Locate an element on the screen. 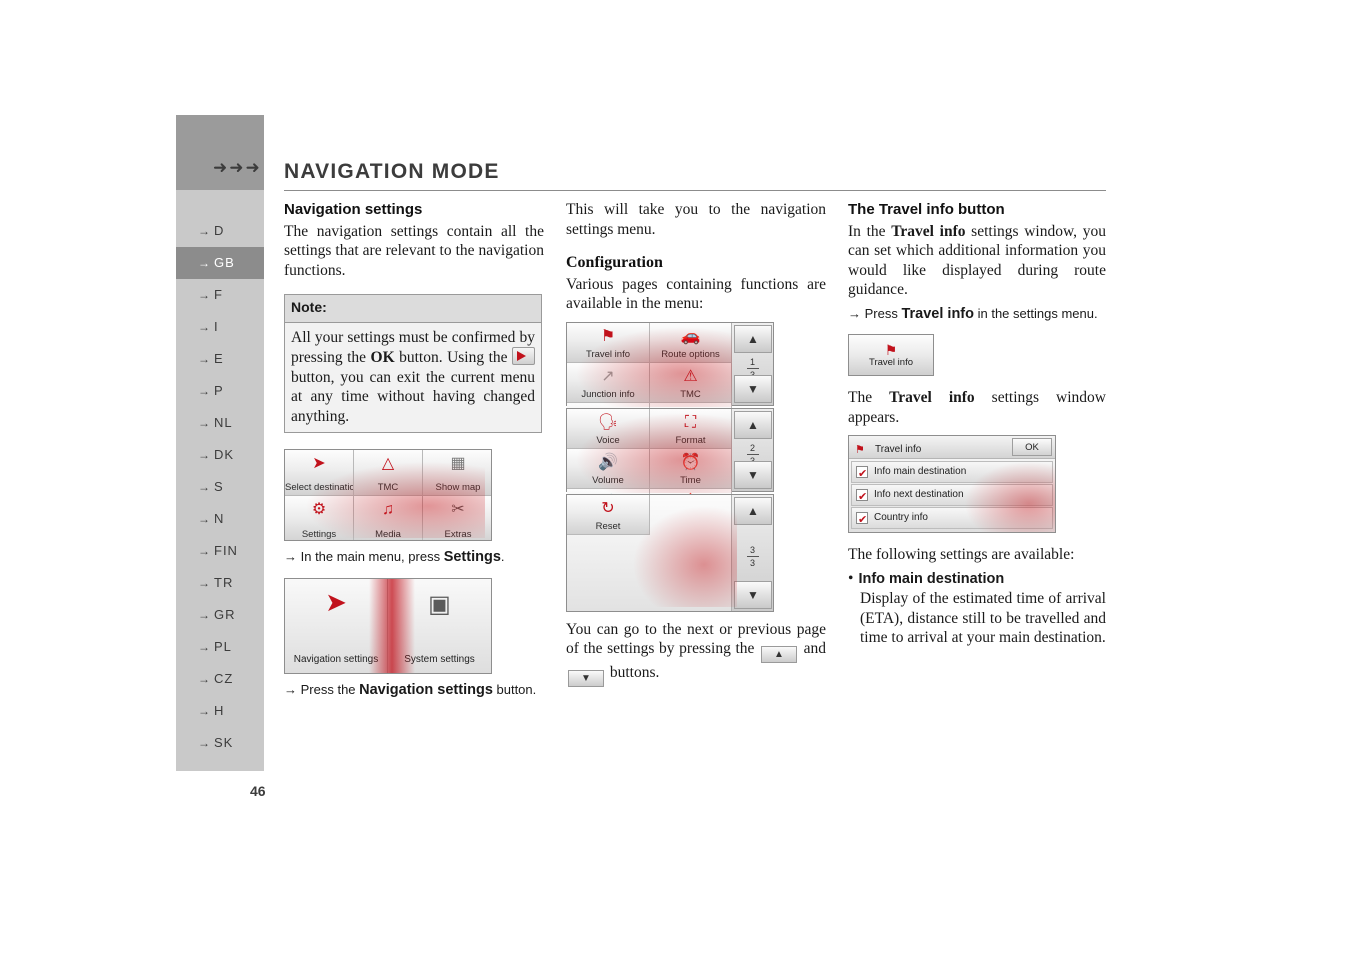 The width and height of the screenshot is (1351, 954). inline-page-up-button: ▲ is located at coordinates (779, 654).